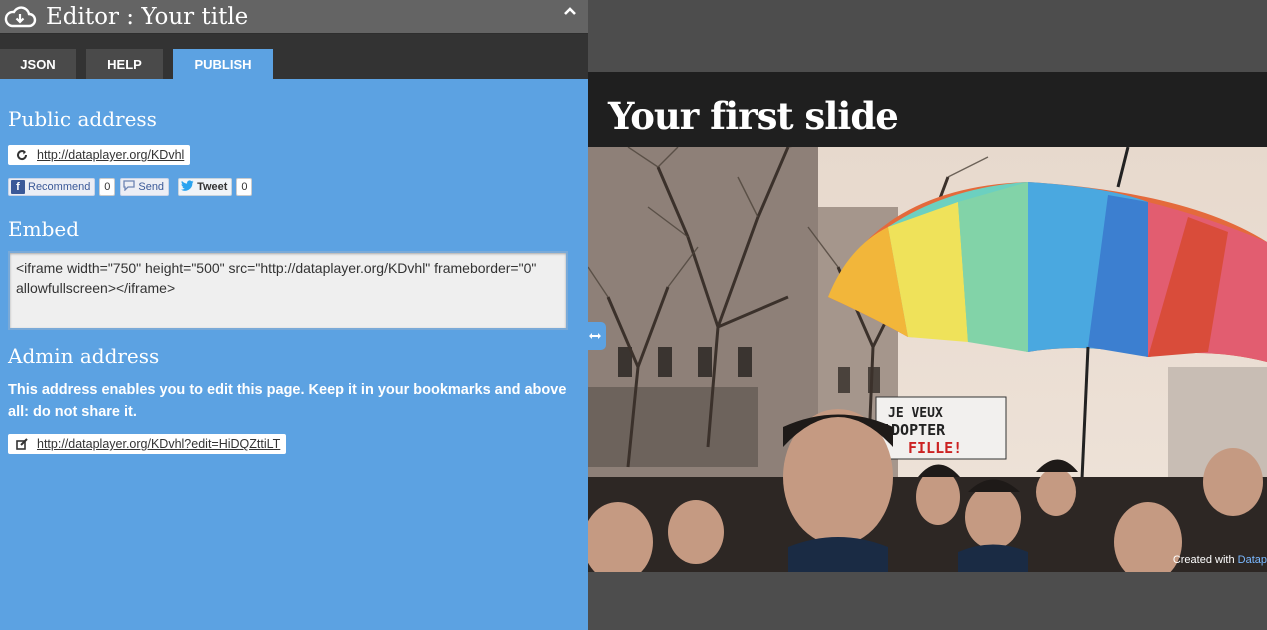  Describe the element at coordinates (244, 187) in the screenshot. I see `tweet-count: 0` at that location.